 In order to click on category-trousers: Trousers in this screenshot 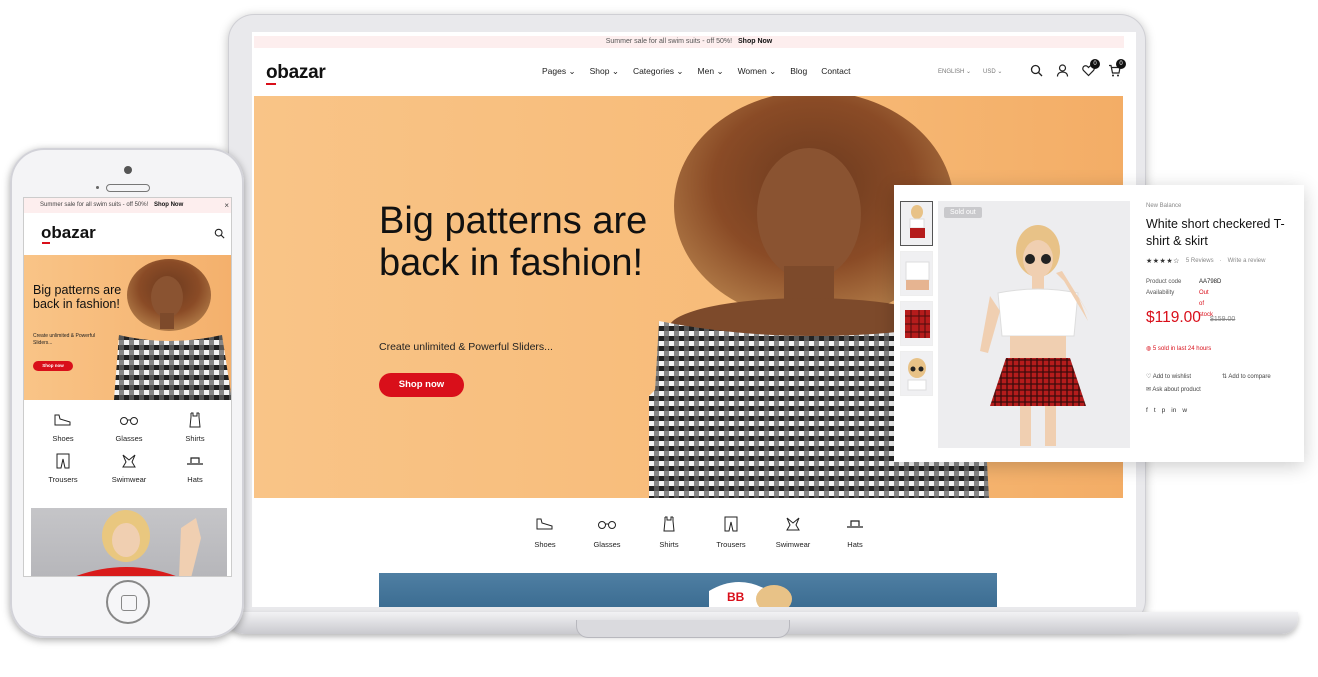, I will do `click(731, 532)`.